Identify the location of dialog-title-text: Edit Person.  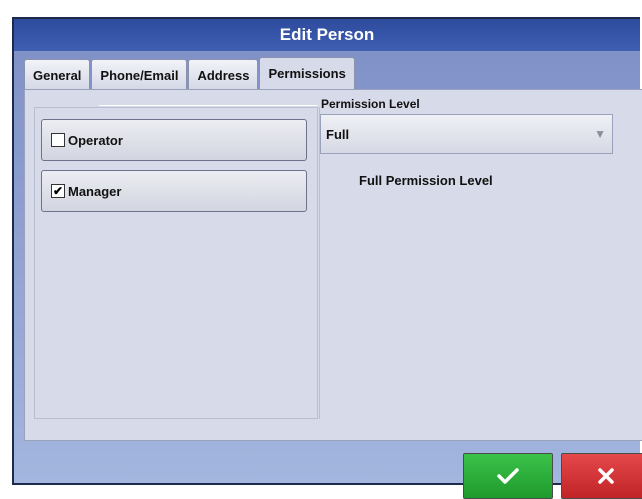
(327, 34).